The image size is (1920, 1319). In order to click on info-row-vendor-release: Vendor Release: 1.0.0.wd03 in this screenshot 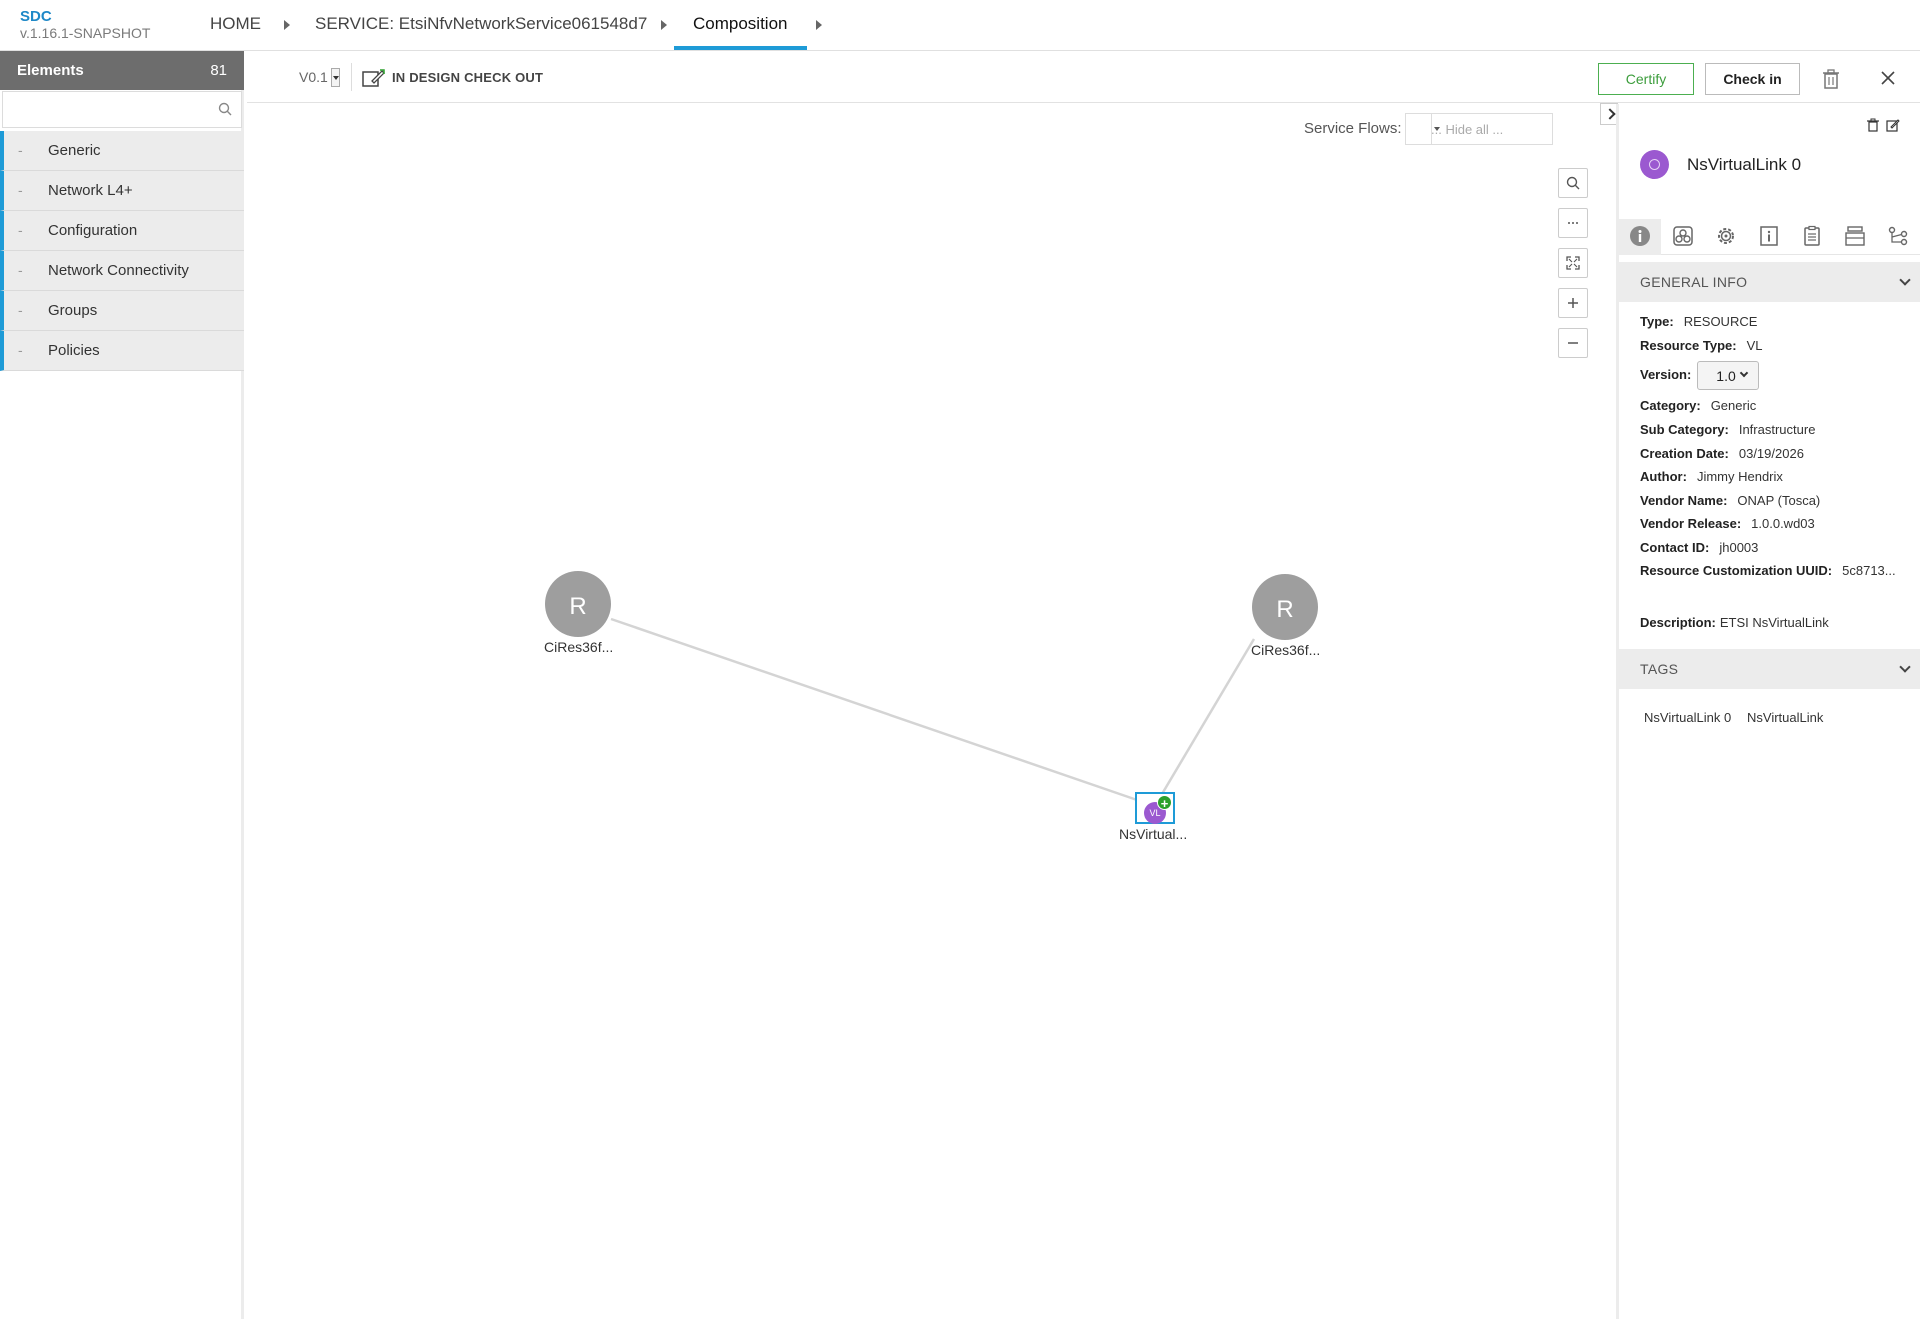, I will do `click(1727, 523)`.